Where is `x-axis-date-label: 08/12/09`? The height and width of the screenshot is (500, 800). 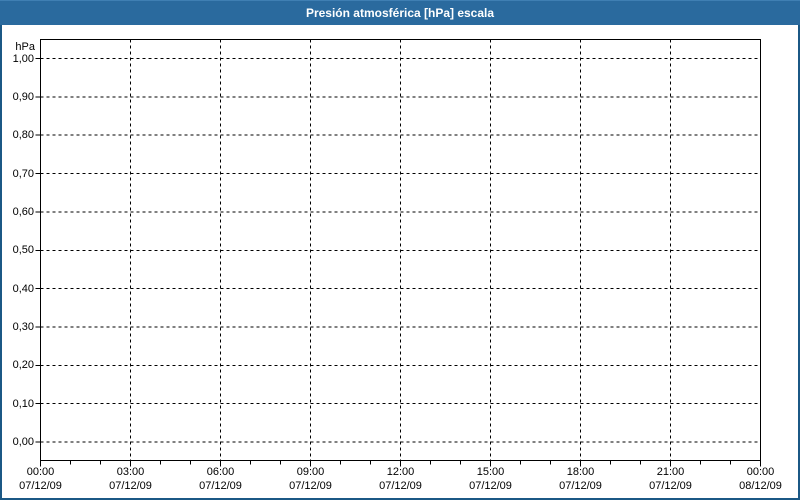
x-axis-date-label: 08/12/09 is located at coordinates (760, 486).